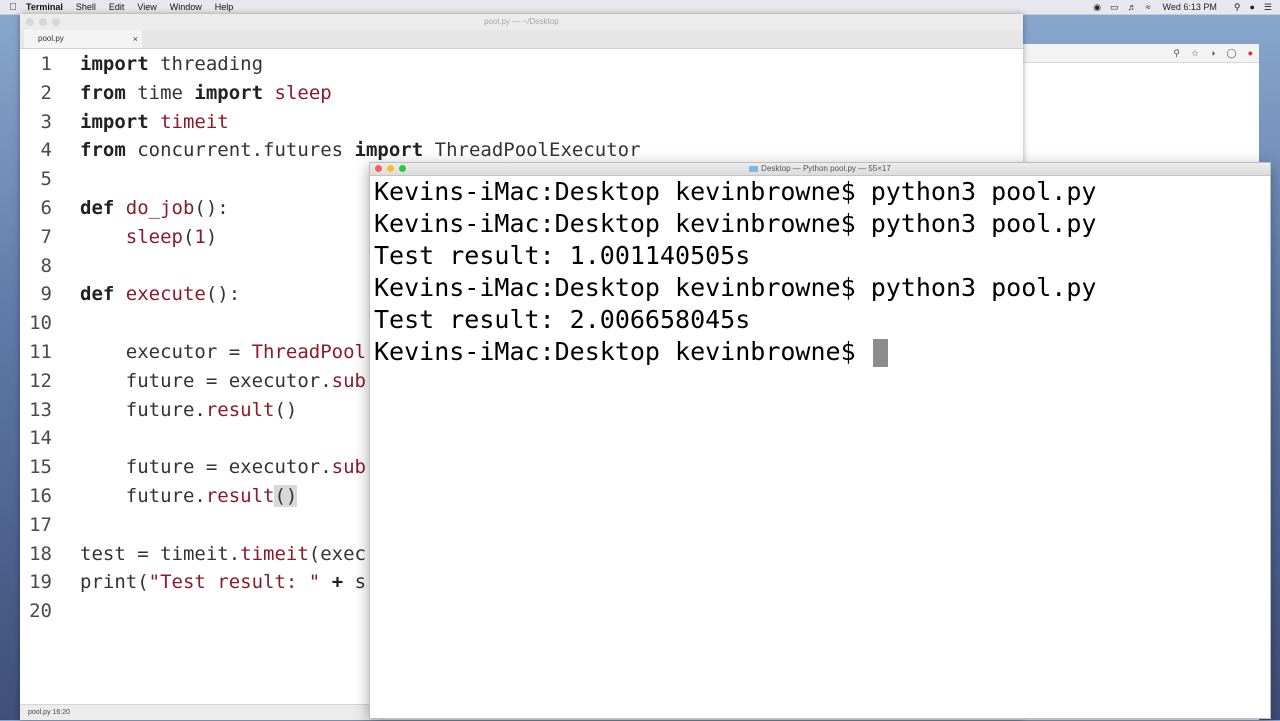  Describe the element at coordinates (622, 351) in the screenshot. I see `terminal-prompt: Kevins-iMac:Desktop kevinbrowne$` at that location.